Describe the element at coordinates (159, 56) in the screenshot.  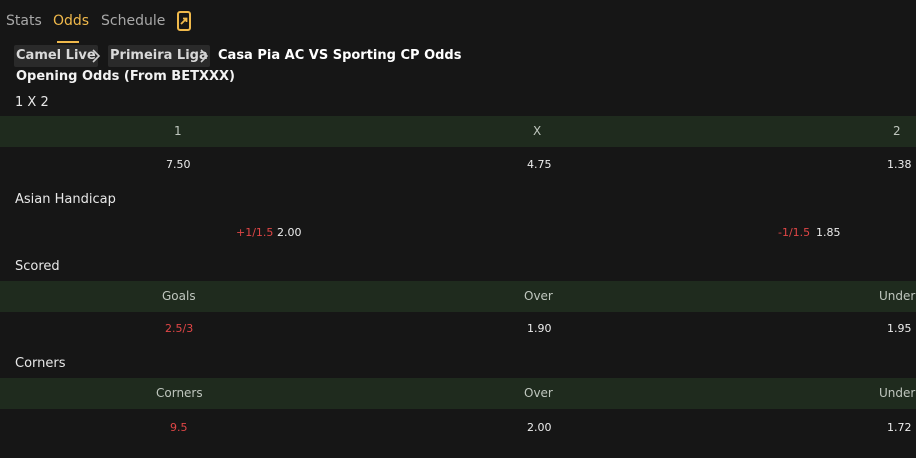
I see `breadcrumb-primeira-liga: Primeira Liga` at that location.